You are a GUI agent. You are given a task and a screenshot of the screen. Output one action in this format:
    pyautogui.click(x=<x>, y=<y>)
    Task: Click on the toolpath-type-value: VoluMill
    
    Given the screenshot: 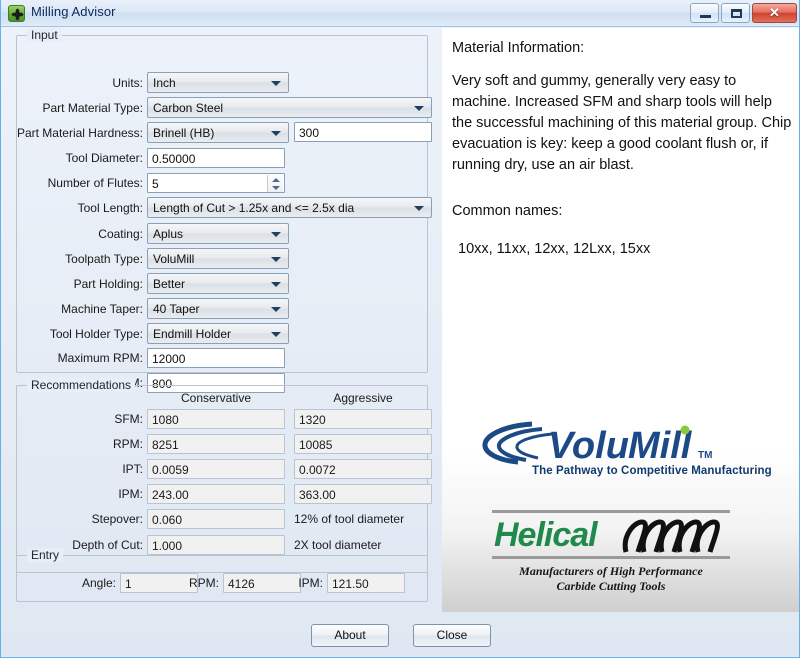 What is the action you would take?
    pyautogui.click(x=174, y=259)
    